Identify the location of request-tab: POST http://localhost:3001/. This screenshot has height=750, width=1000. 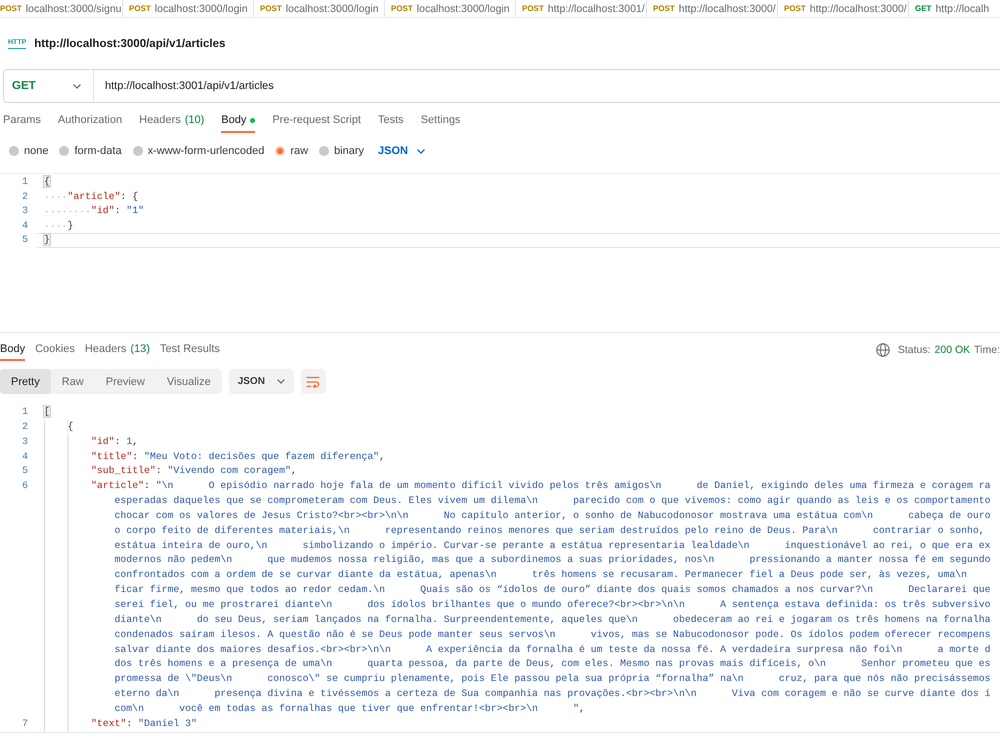
(580, 8).